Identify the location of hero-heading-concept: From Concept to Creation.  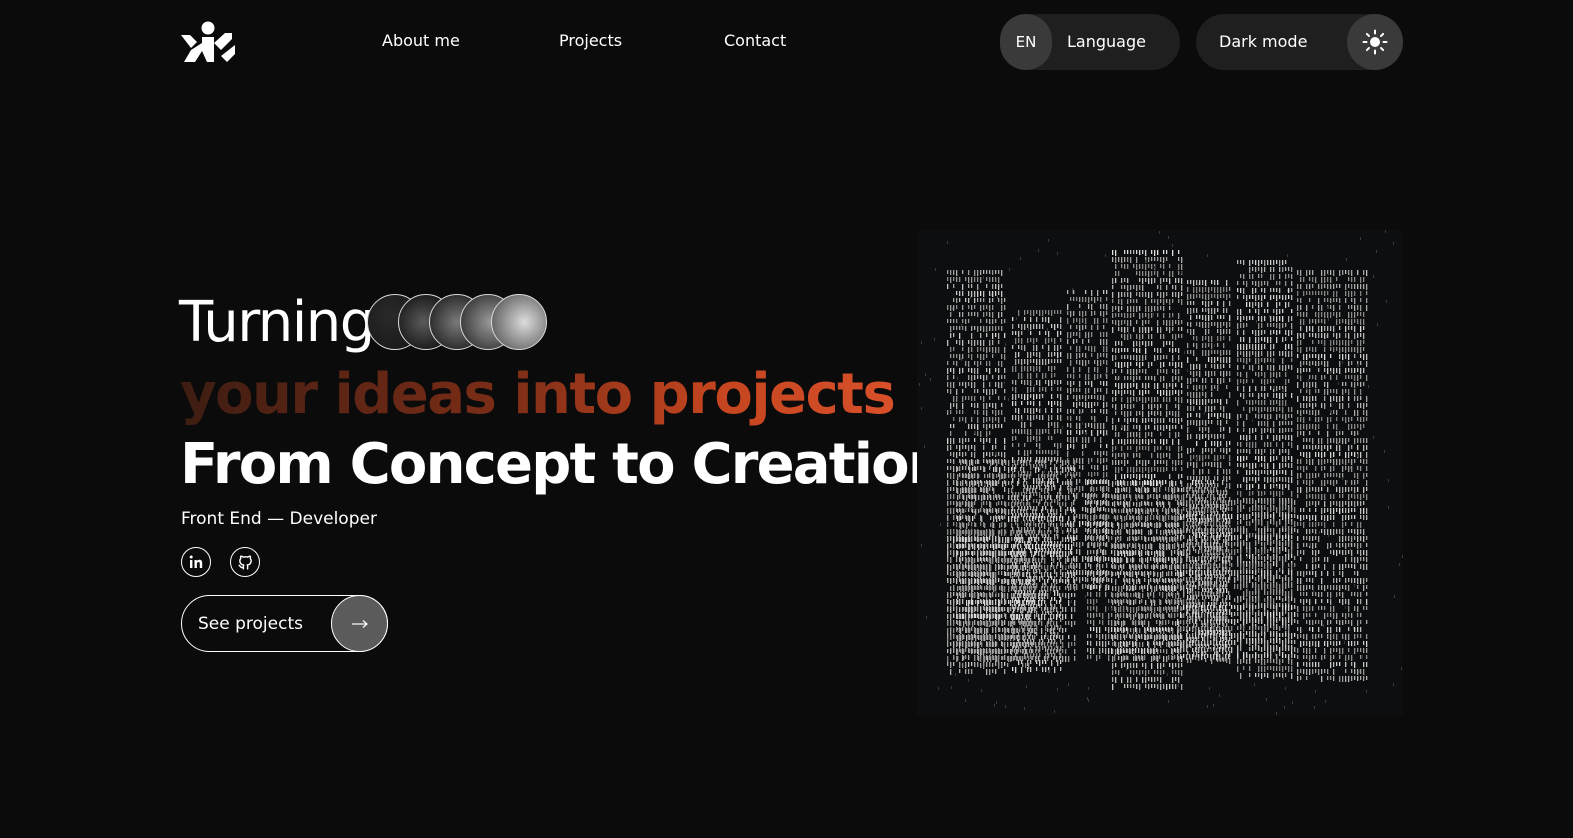
(564, 464).